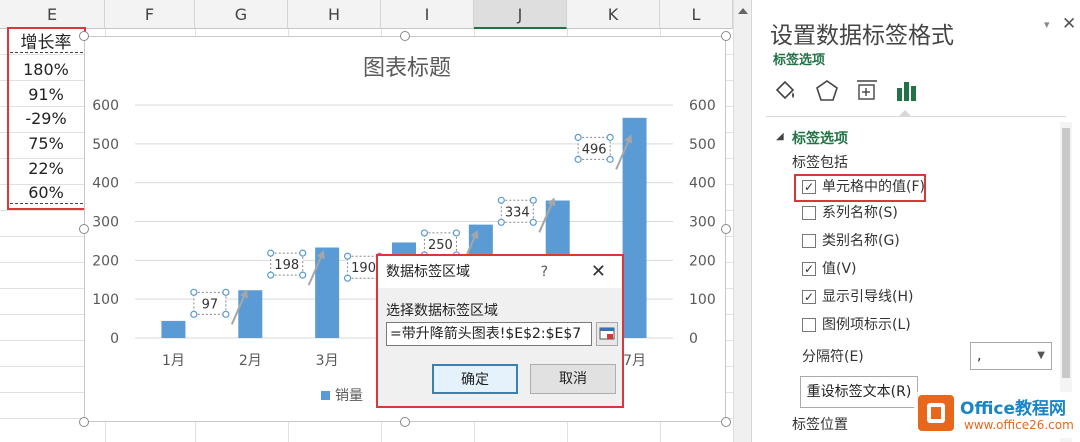 The image size is (1080, 442). What do you see at coordinates (613, 14) in the screenshot?
I see `column-header-k: K` at bounding box center [613, 14].